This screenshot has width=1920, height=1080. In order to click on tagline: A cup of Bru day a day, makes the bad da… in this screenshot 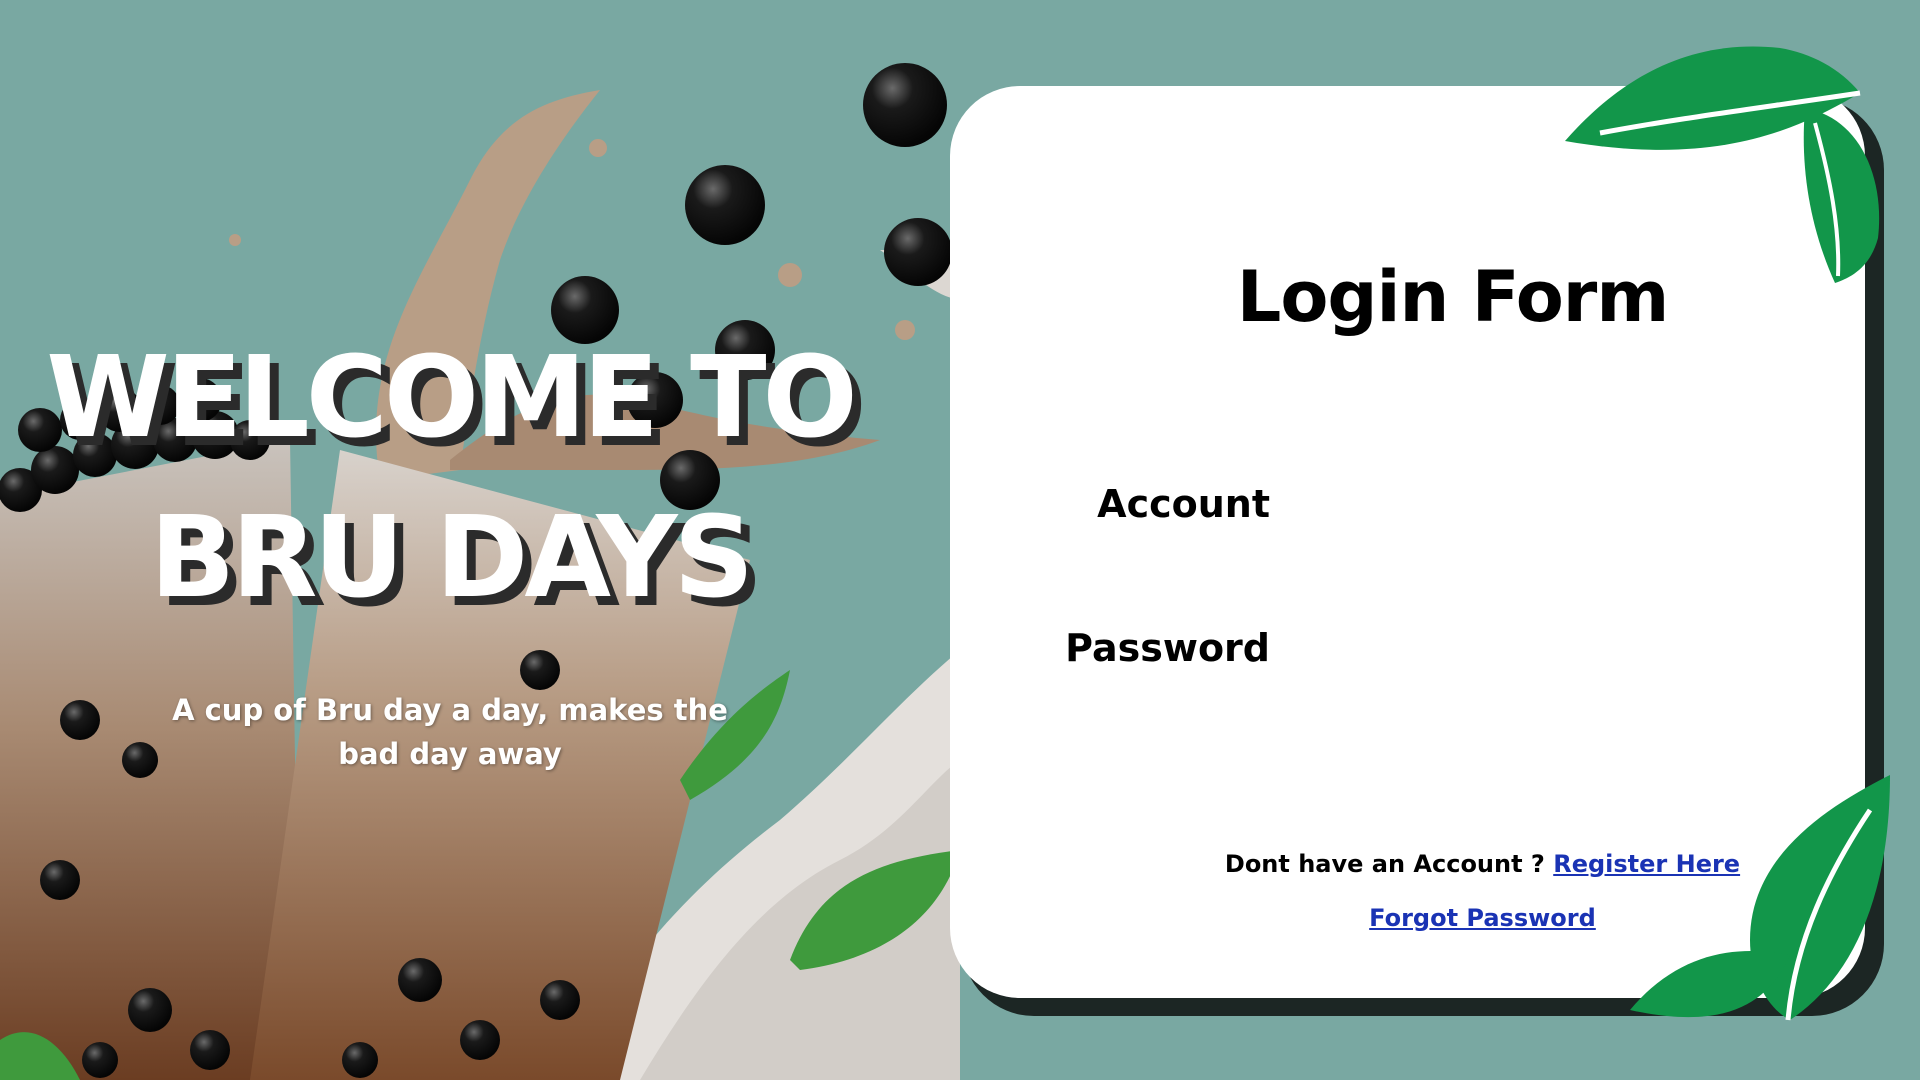, I will do `click(450, 732)`.